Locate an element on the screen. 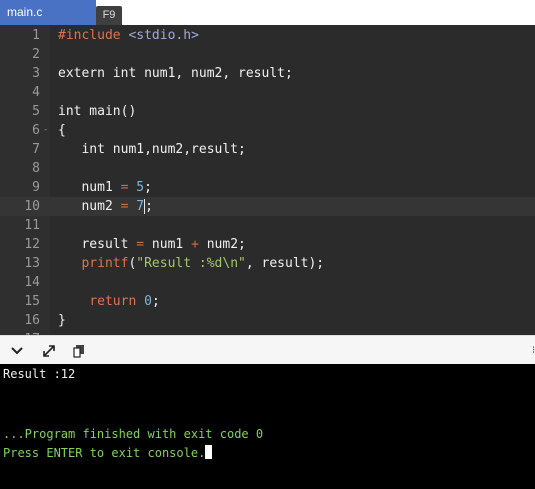  line-number: 7 is located at coordinates (36, 149).